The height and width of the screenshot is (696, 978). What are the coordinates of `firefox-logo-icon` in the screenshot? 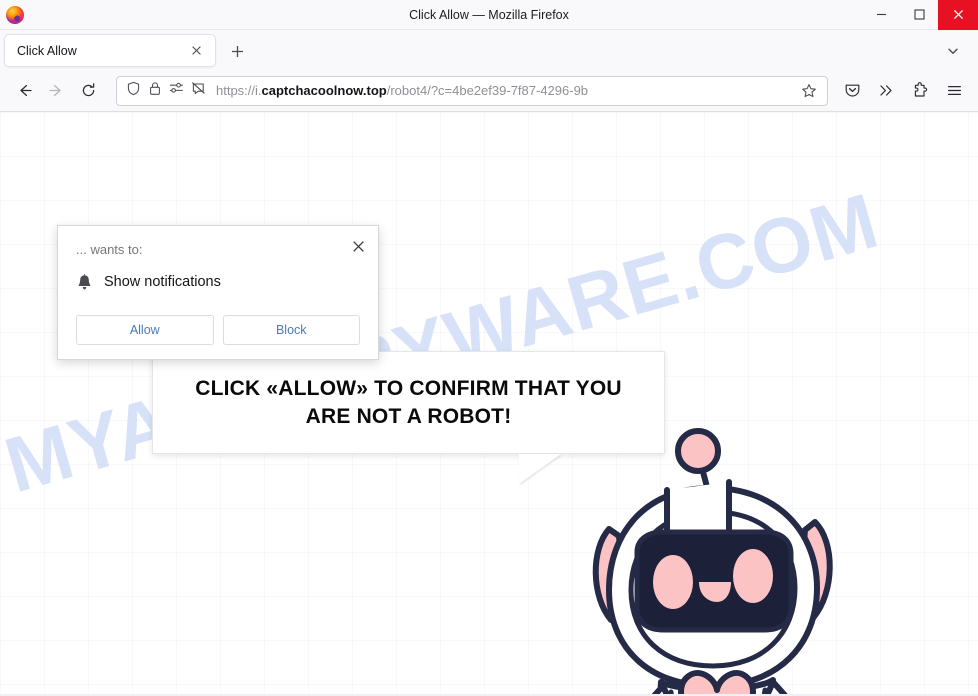 It's located at (15, 14).